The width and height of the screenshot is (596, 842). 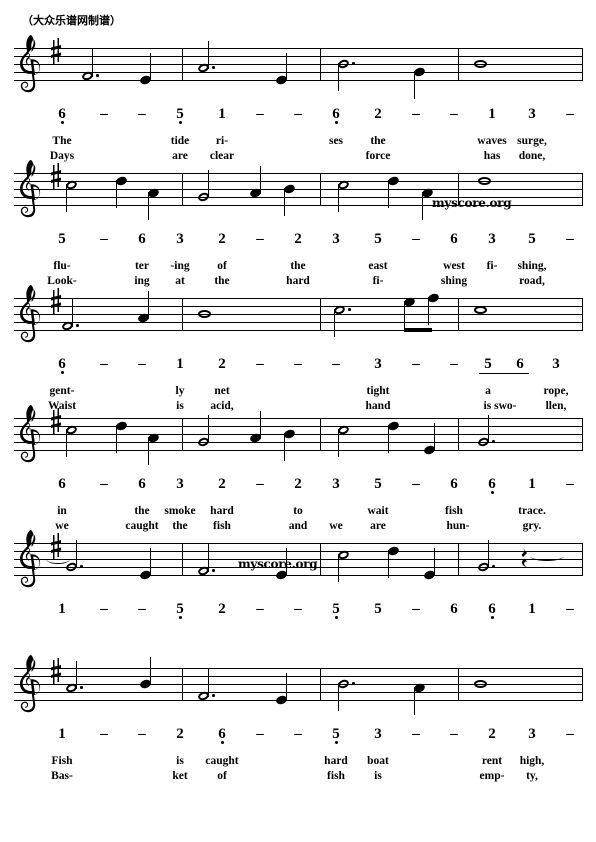 What do you see at coordinates (62, 281) in the screenshot?
I see `lyric-syllable: Look-` at bounding box center [62, 281].